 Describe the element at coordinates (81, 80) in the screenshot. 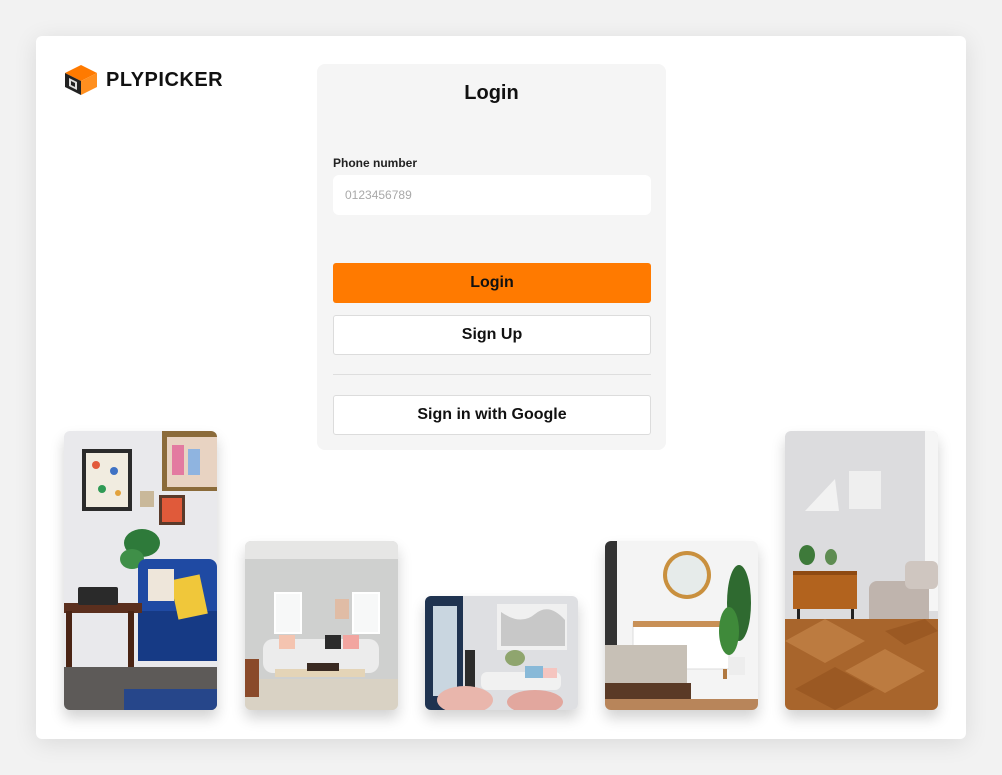

I see `plypicker-cube-icon` at that location.